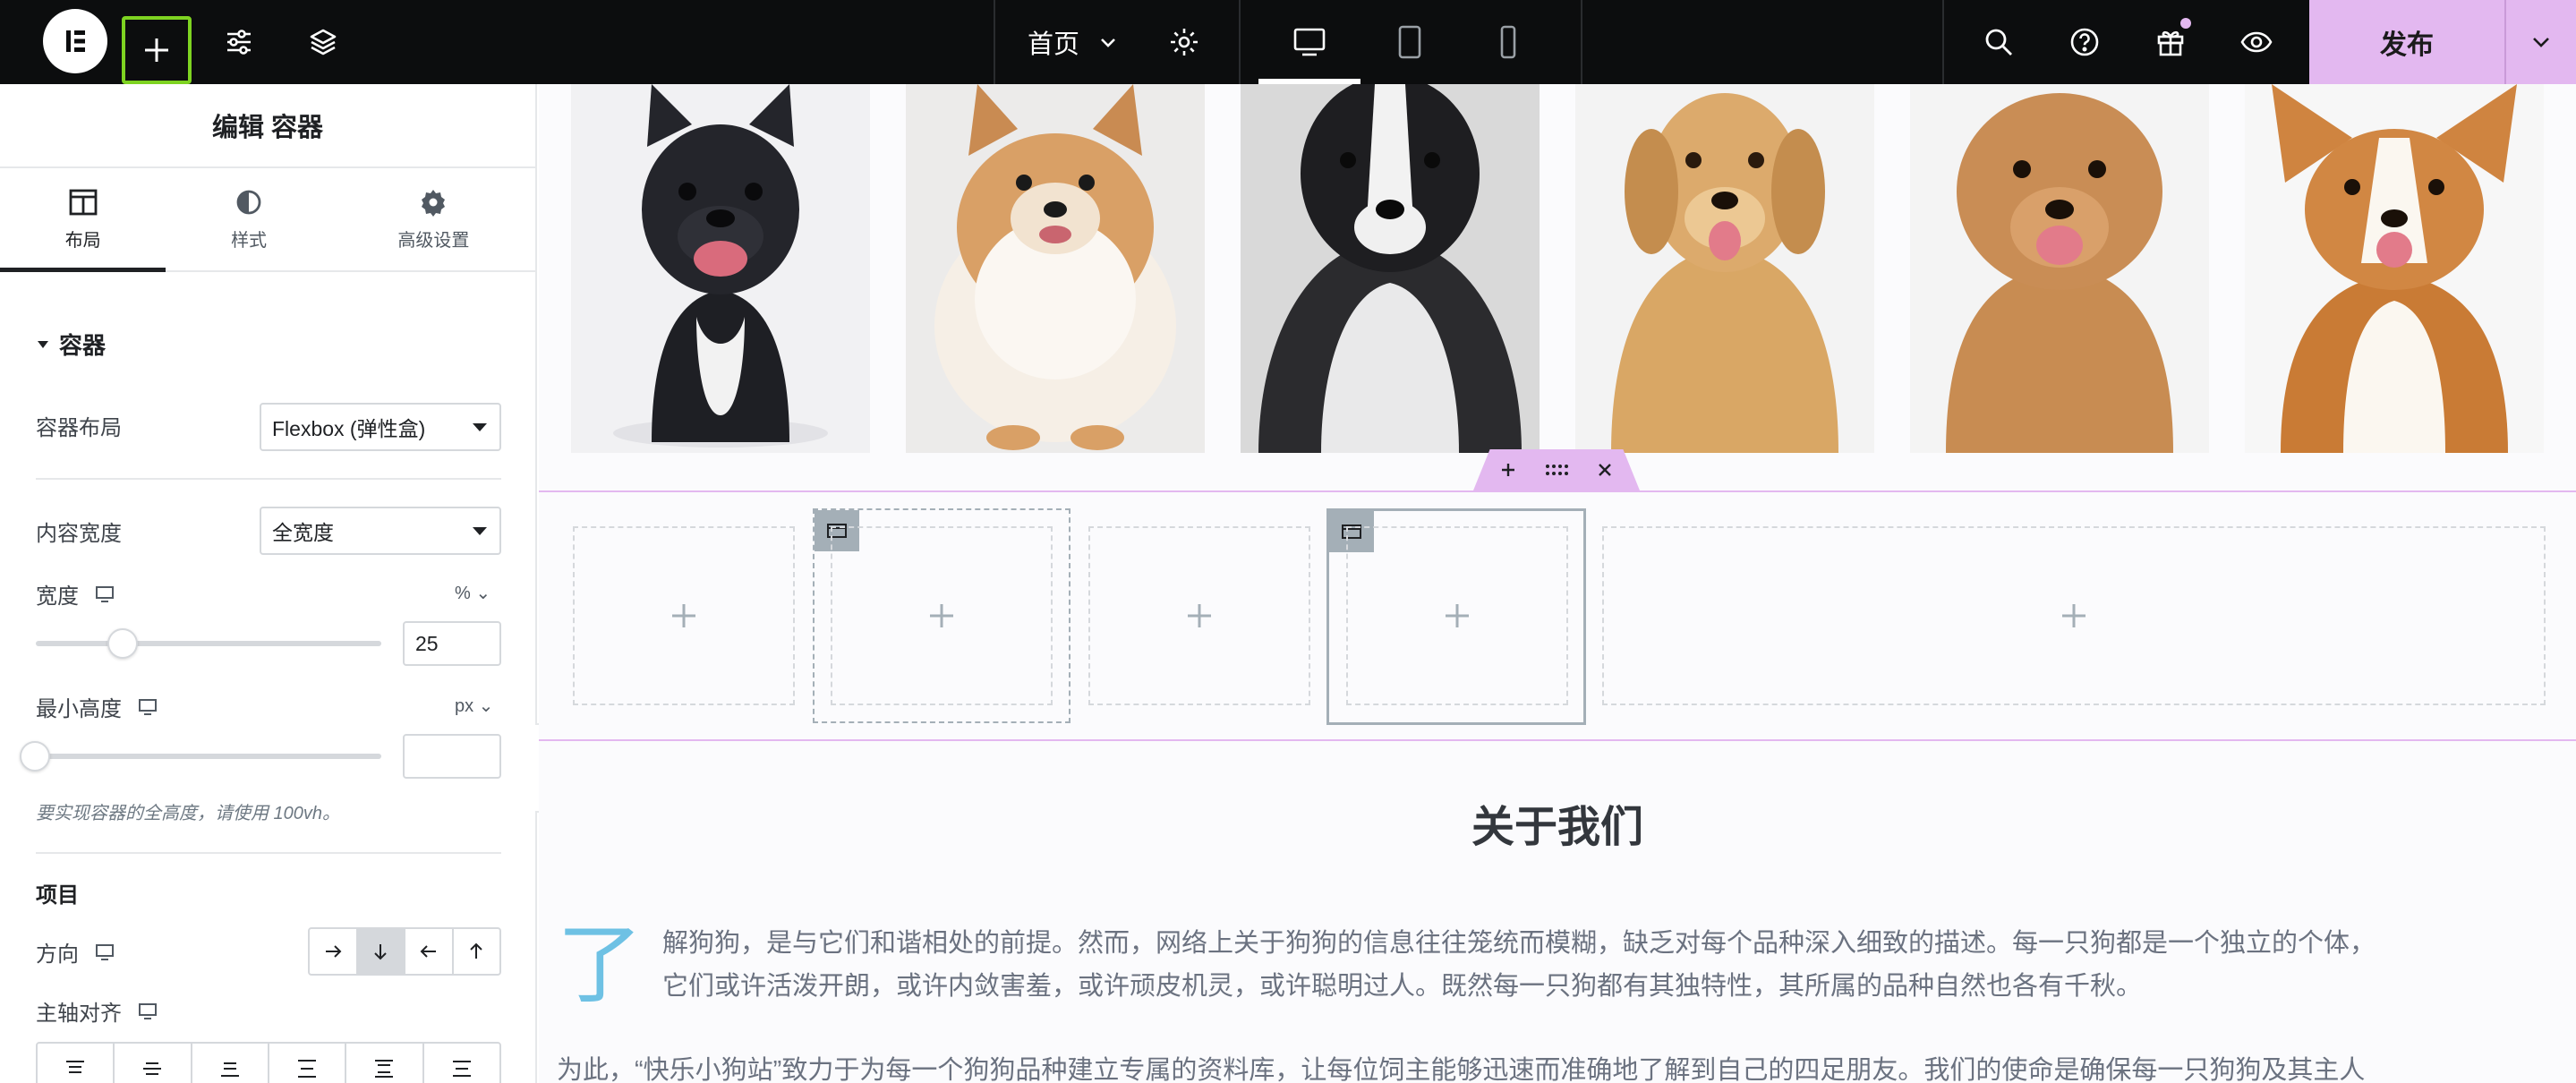  What do you see at coordinates (152, 1068) in the screenshot?
I see `justify-center-icon` at bounding box center [152, 1068].